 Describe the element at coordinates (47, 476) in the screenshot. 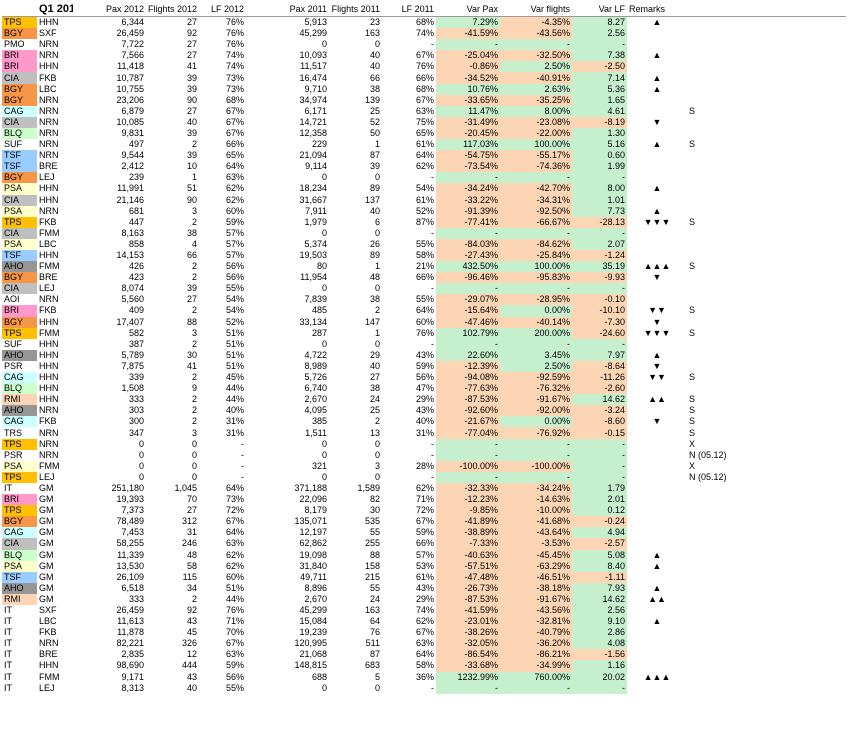

I see `destination-airport: LEJ` at that location.